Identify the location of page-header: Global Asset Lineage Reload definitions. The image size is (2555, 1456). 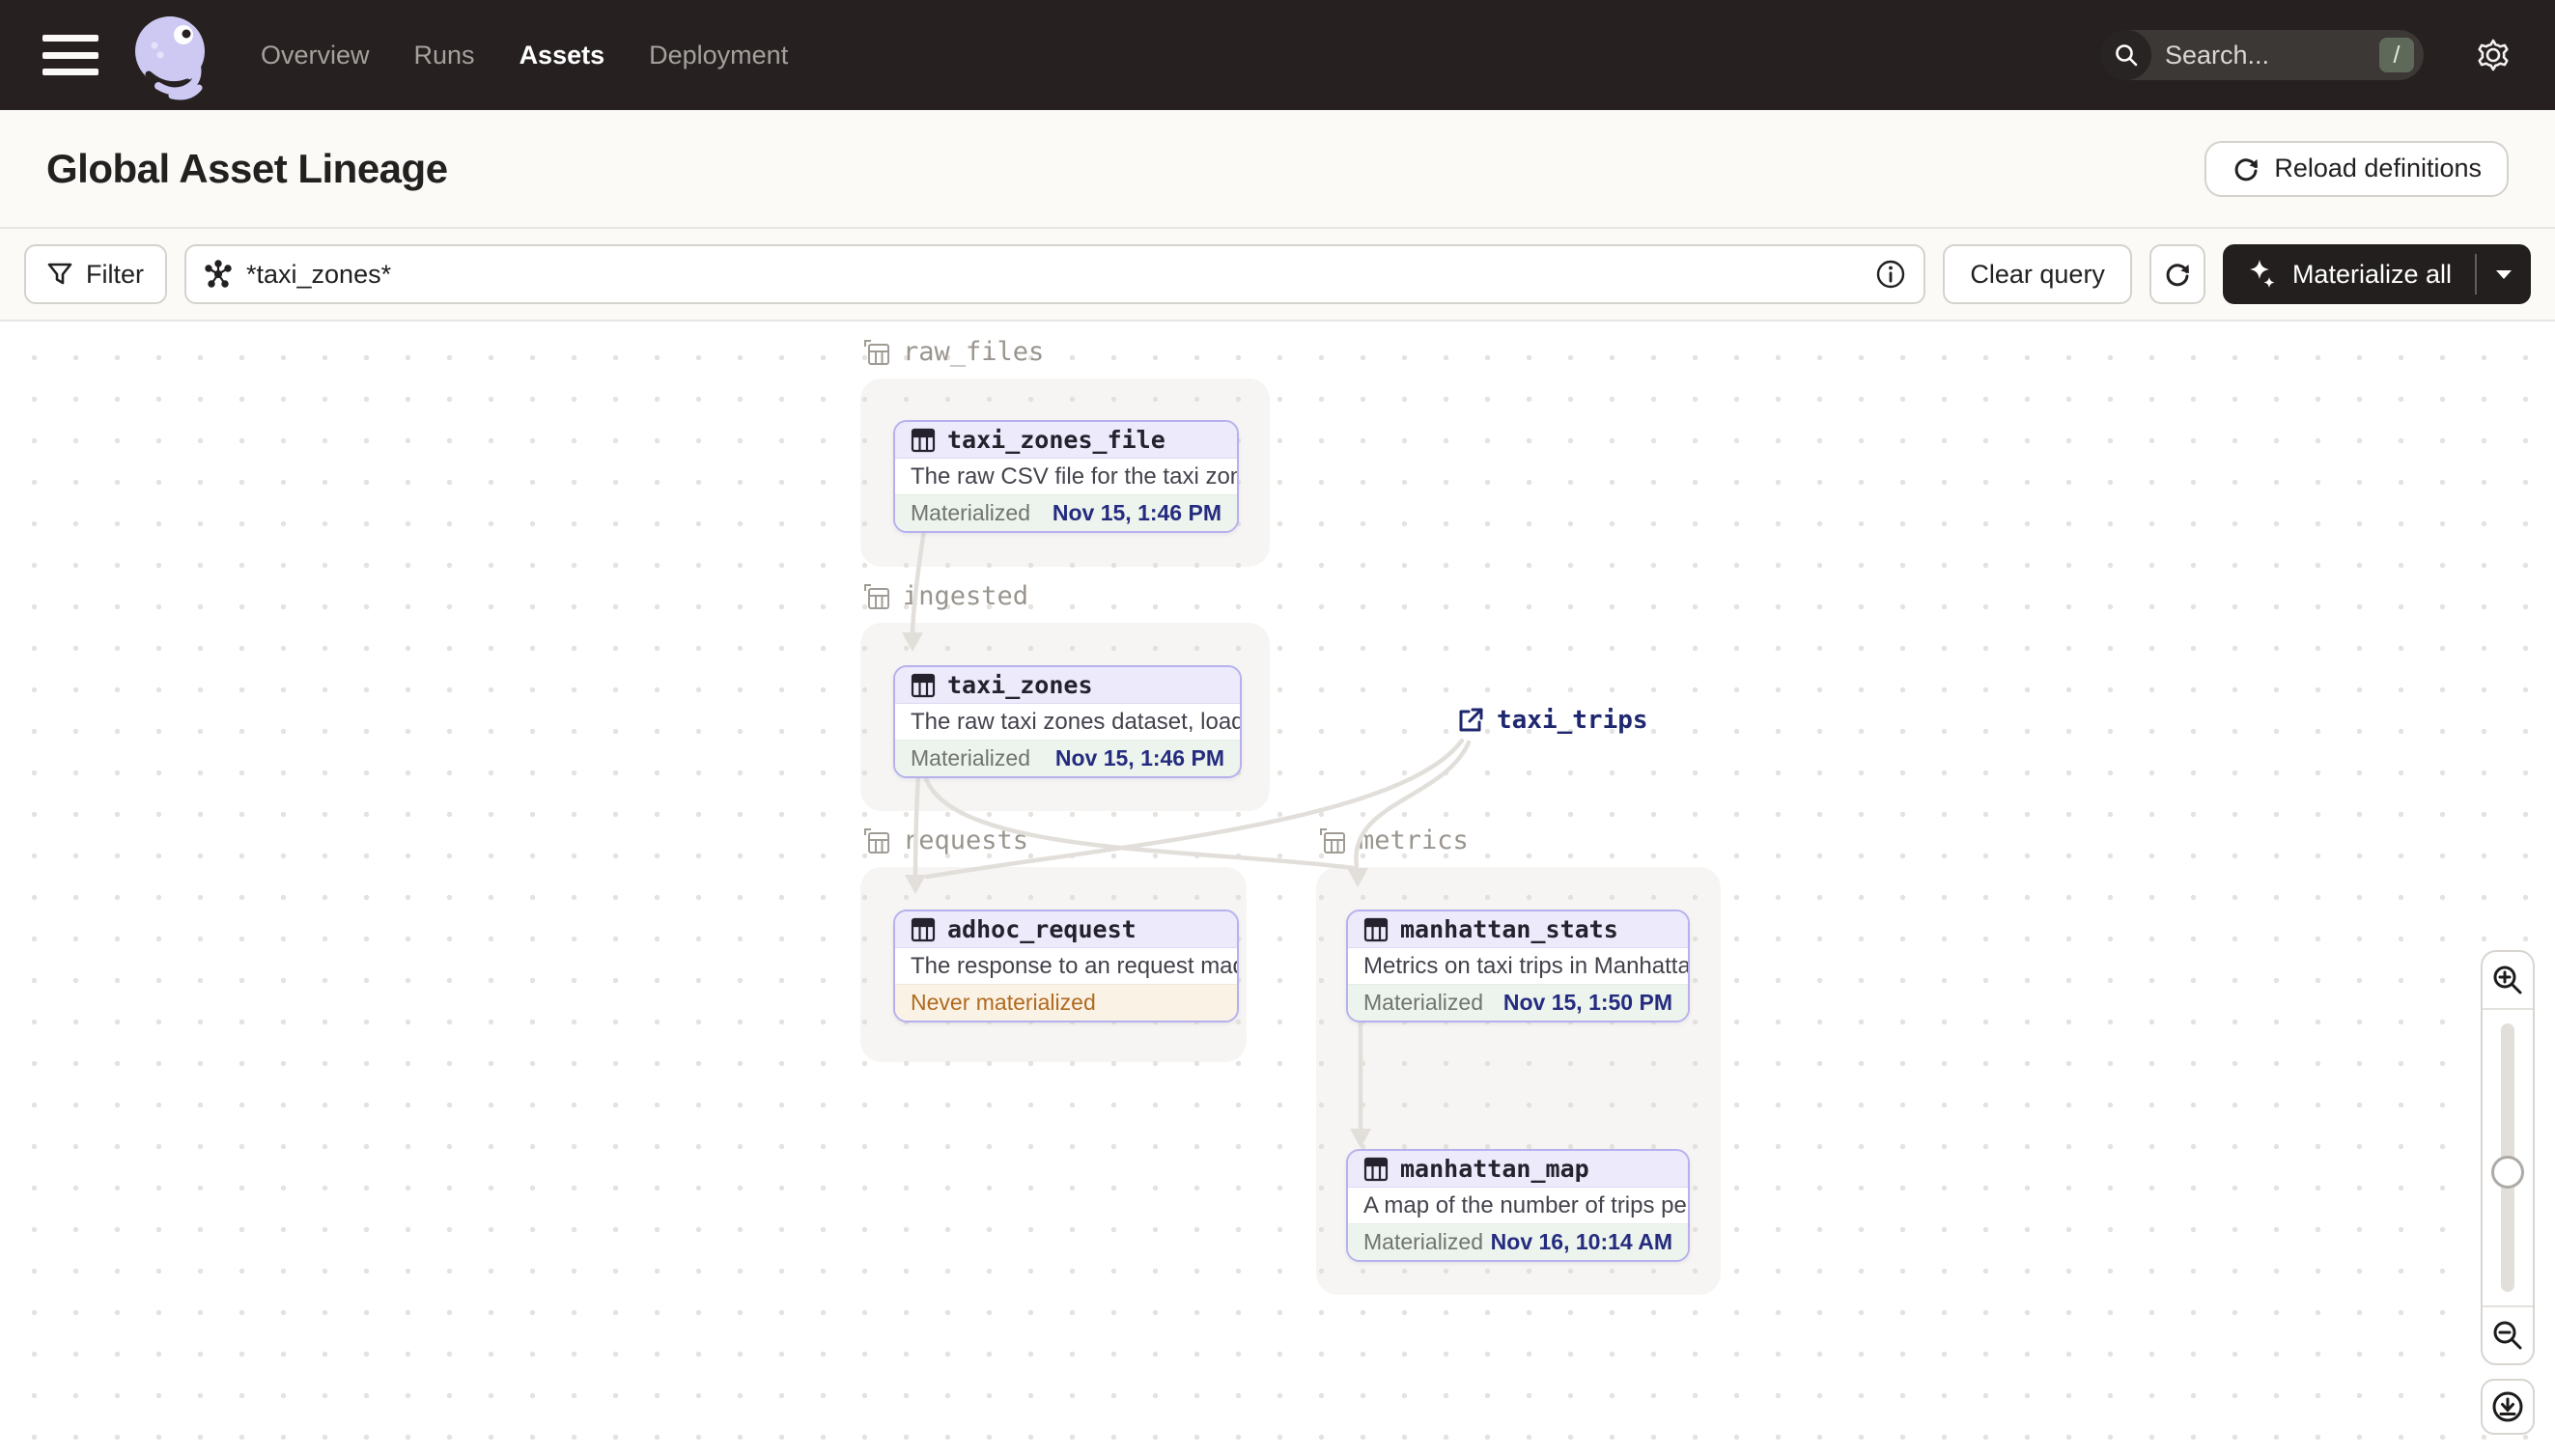
(1277, 170).